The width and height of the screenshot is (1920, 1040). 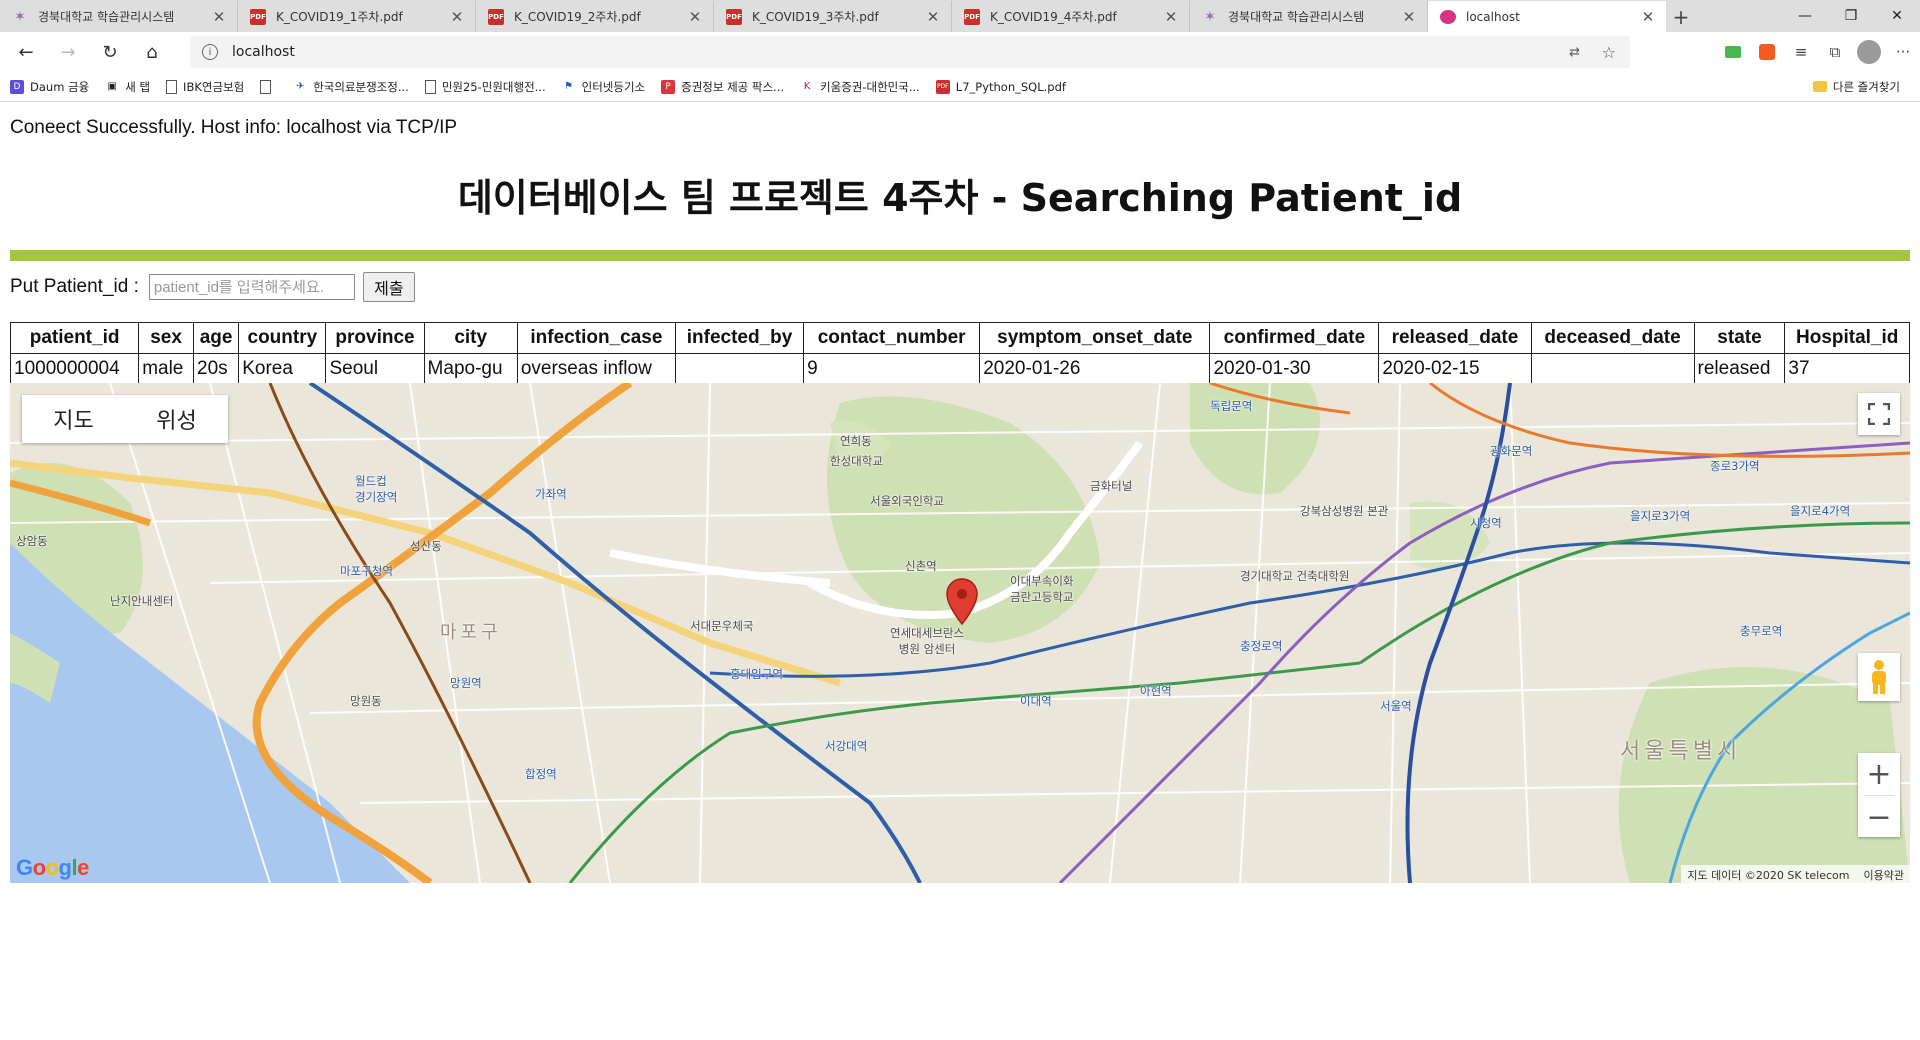 What do you see at coordinates (251, 287) in the screenshot?
I see `patient-id-input` at bounding box center [251, 287].